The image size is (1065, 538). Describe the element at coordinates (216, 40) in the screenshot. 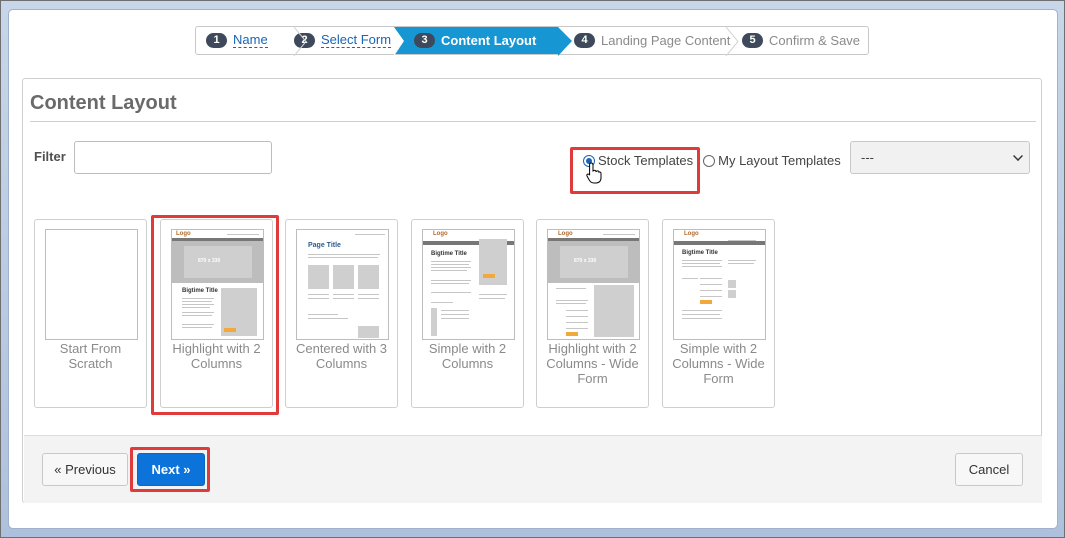

I see `step-number: 1` at that location.